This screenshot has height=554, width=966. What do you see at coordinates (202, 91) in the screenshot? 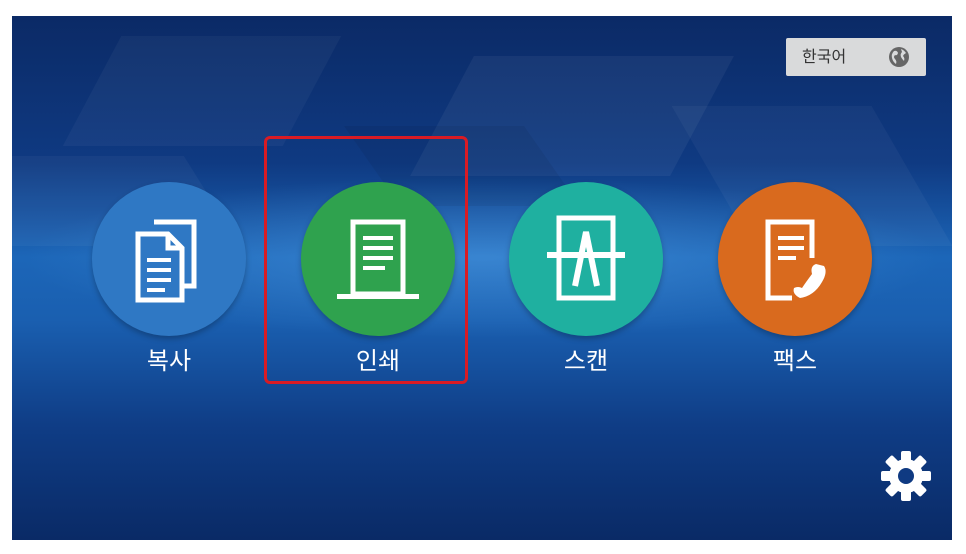
I see `background-facet` at bounding box center [202, 91].